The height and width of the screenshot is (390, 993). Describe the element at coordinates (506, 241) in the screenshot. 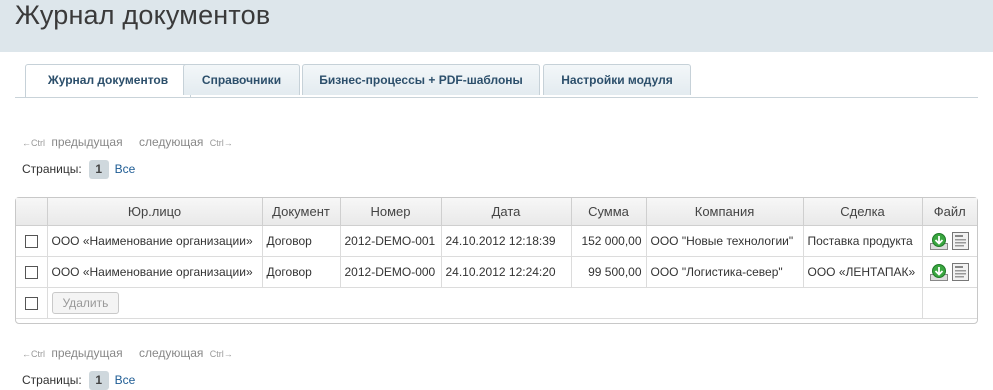

I see `cell-date: 24.10.2012 12:18:39` at that location.